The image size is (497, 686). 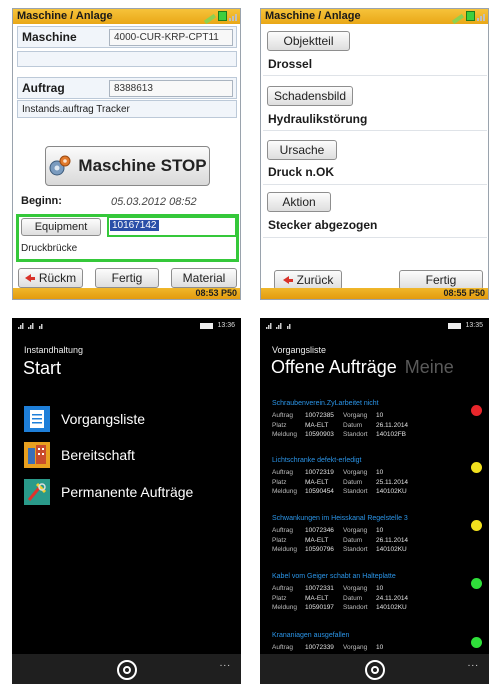 What do you see at coordinates (171, 88) in the screenshot?
I see `auftrag-field: 8388613` at bounding box center [171, 88].